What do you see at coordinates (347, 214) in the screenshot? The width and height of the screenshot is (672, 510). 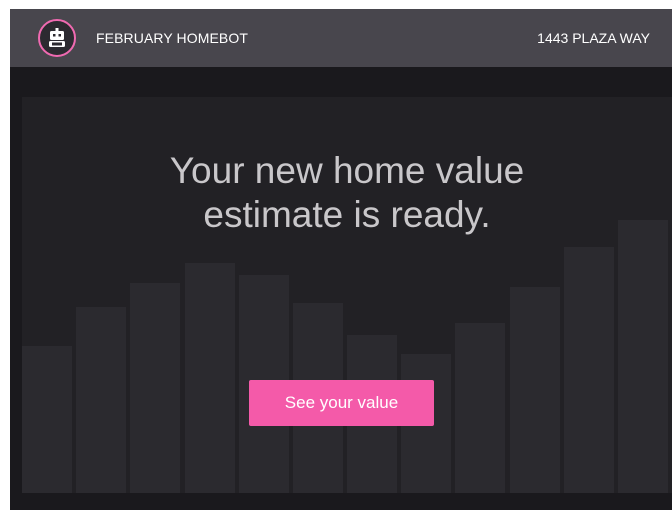 I see `headline-line-2: estimate is ready.` at bounding box center [347, 214].